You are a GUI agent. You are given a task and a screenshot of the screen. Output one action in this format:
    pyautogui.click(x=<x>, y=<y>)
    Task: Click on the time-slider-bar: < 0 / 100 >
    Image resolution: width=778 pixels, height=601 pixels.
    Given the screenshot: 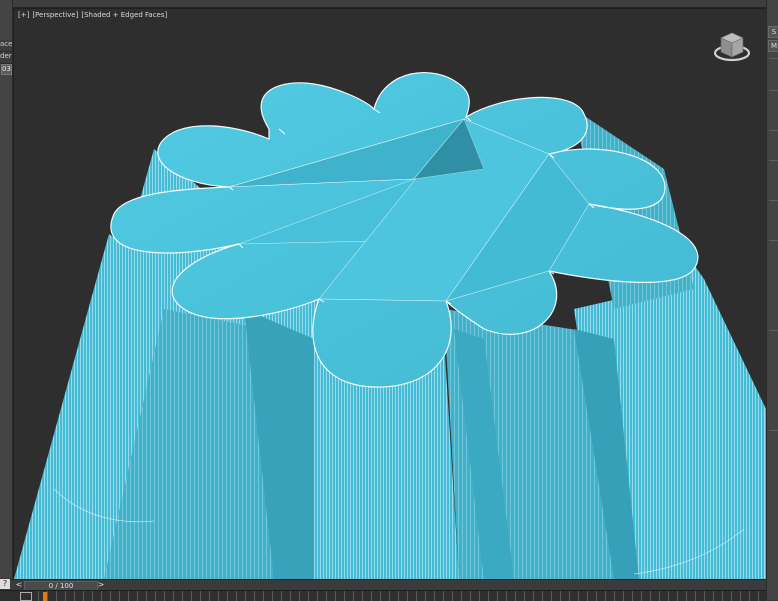 What is the action you would take?
    pyautogui.click(x=383, y=585)
    